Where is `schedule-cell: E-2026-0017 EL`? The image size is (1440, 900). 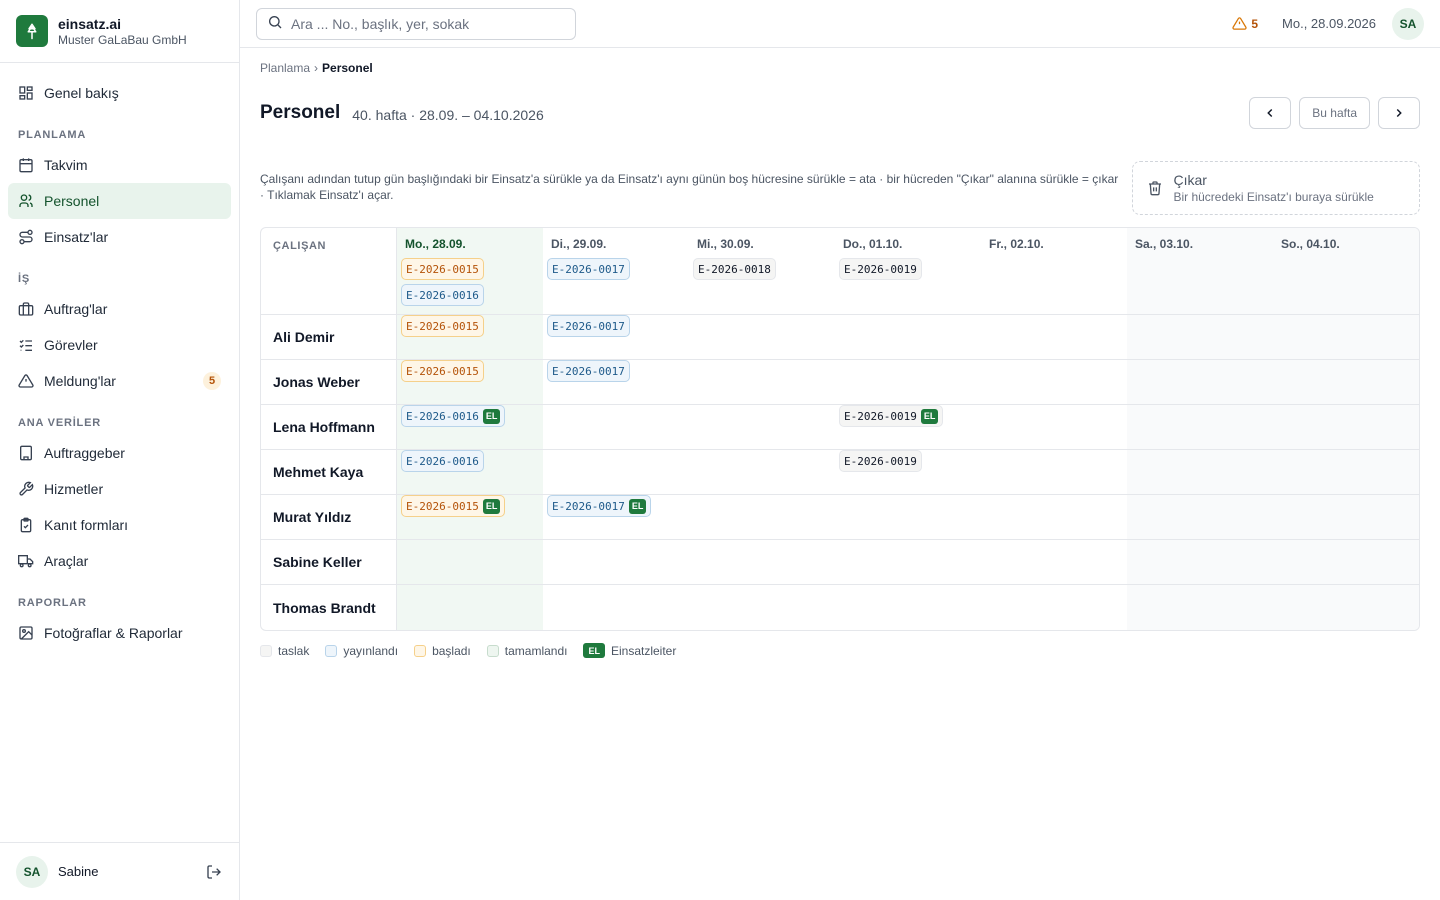
schedule-cell: E-2026-0017 EL is located at coordinates (616, 517).